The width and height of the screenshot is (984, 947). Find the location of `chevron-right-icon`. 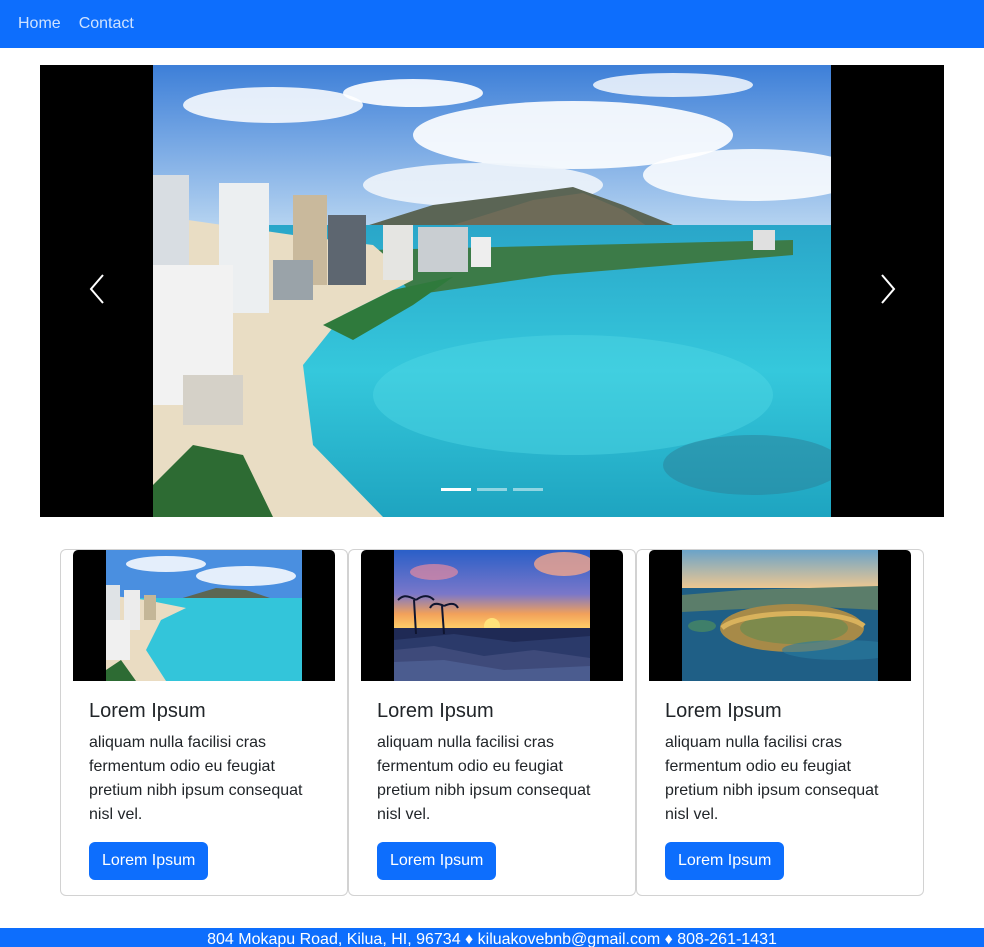

chevron-right-icon is located at coordinates (888, 291).